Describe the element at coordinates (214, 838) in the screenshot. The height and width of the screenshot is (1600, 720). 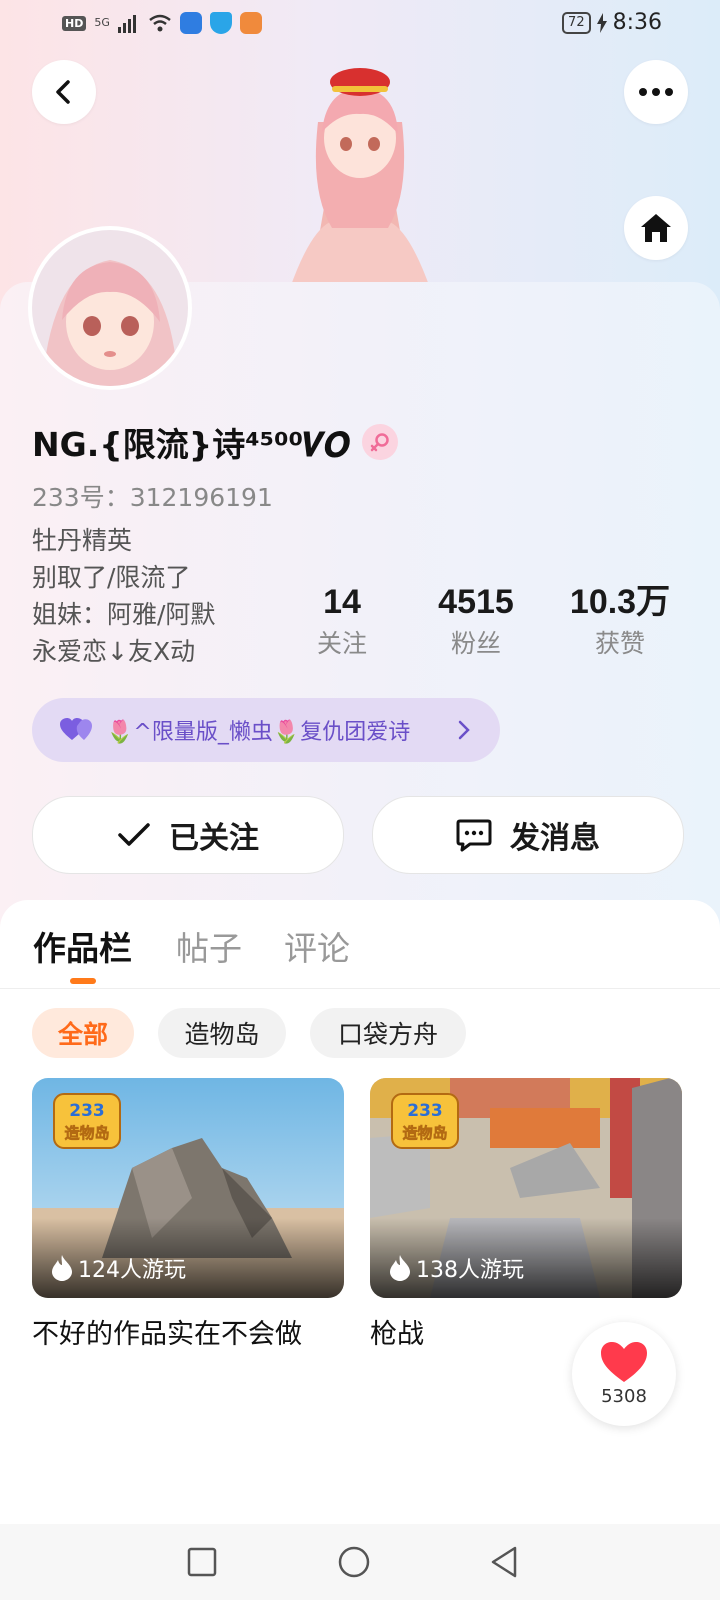
I see `followed-label: 已关注` at that location.